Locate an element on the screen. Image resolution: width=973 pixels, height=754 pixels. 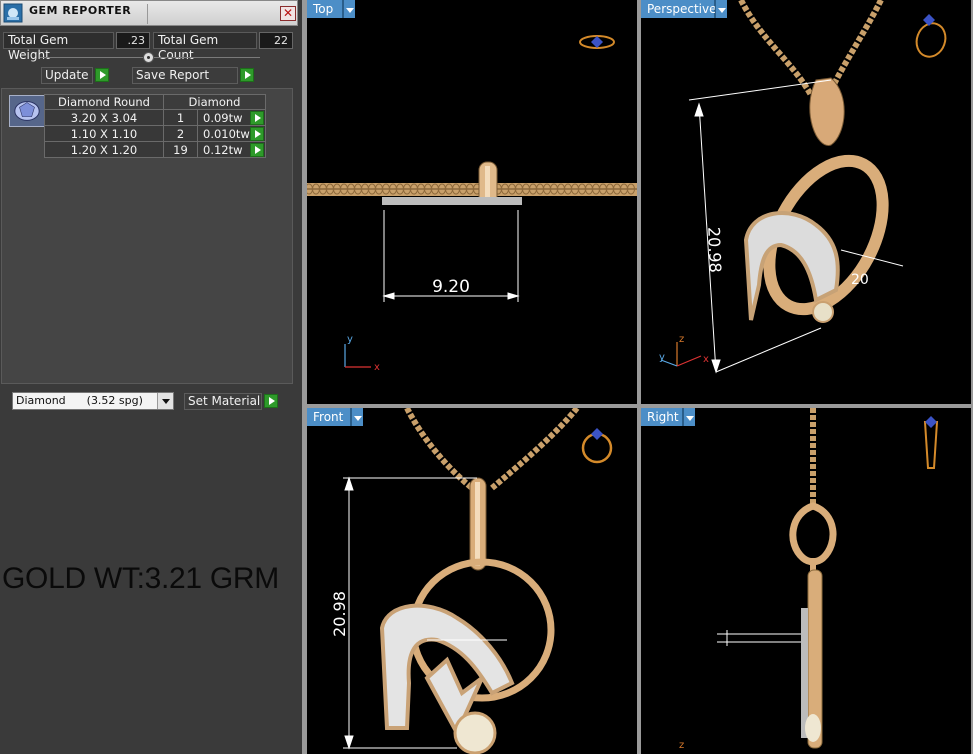
gem-size: 1.20 X 1.20 is located at coordinates (104, 149).